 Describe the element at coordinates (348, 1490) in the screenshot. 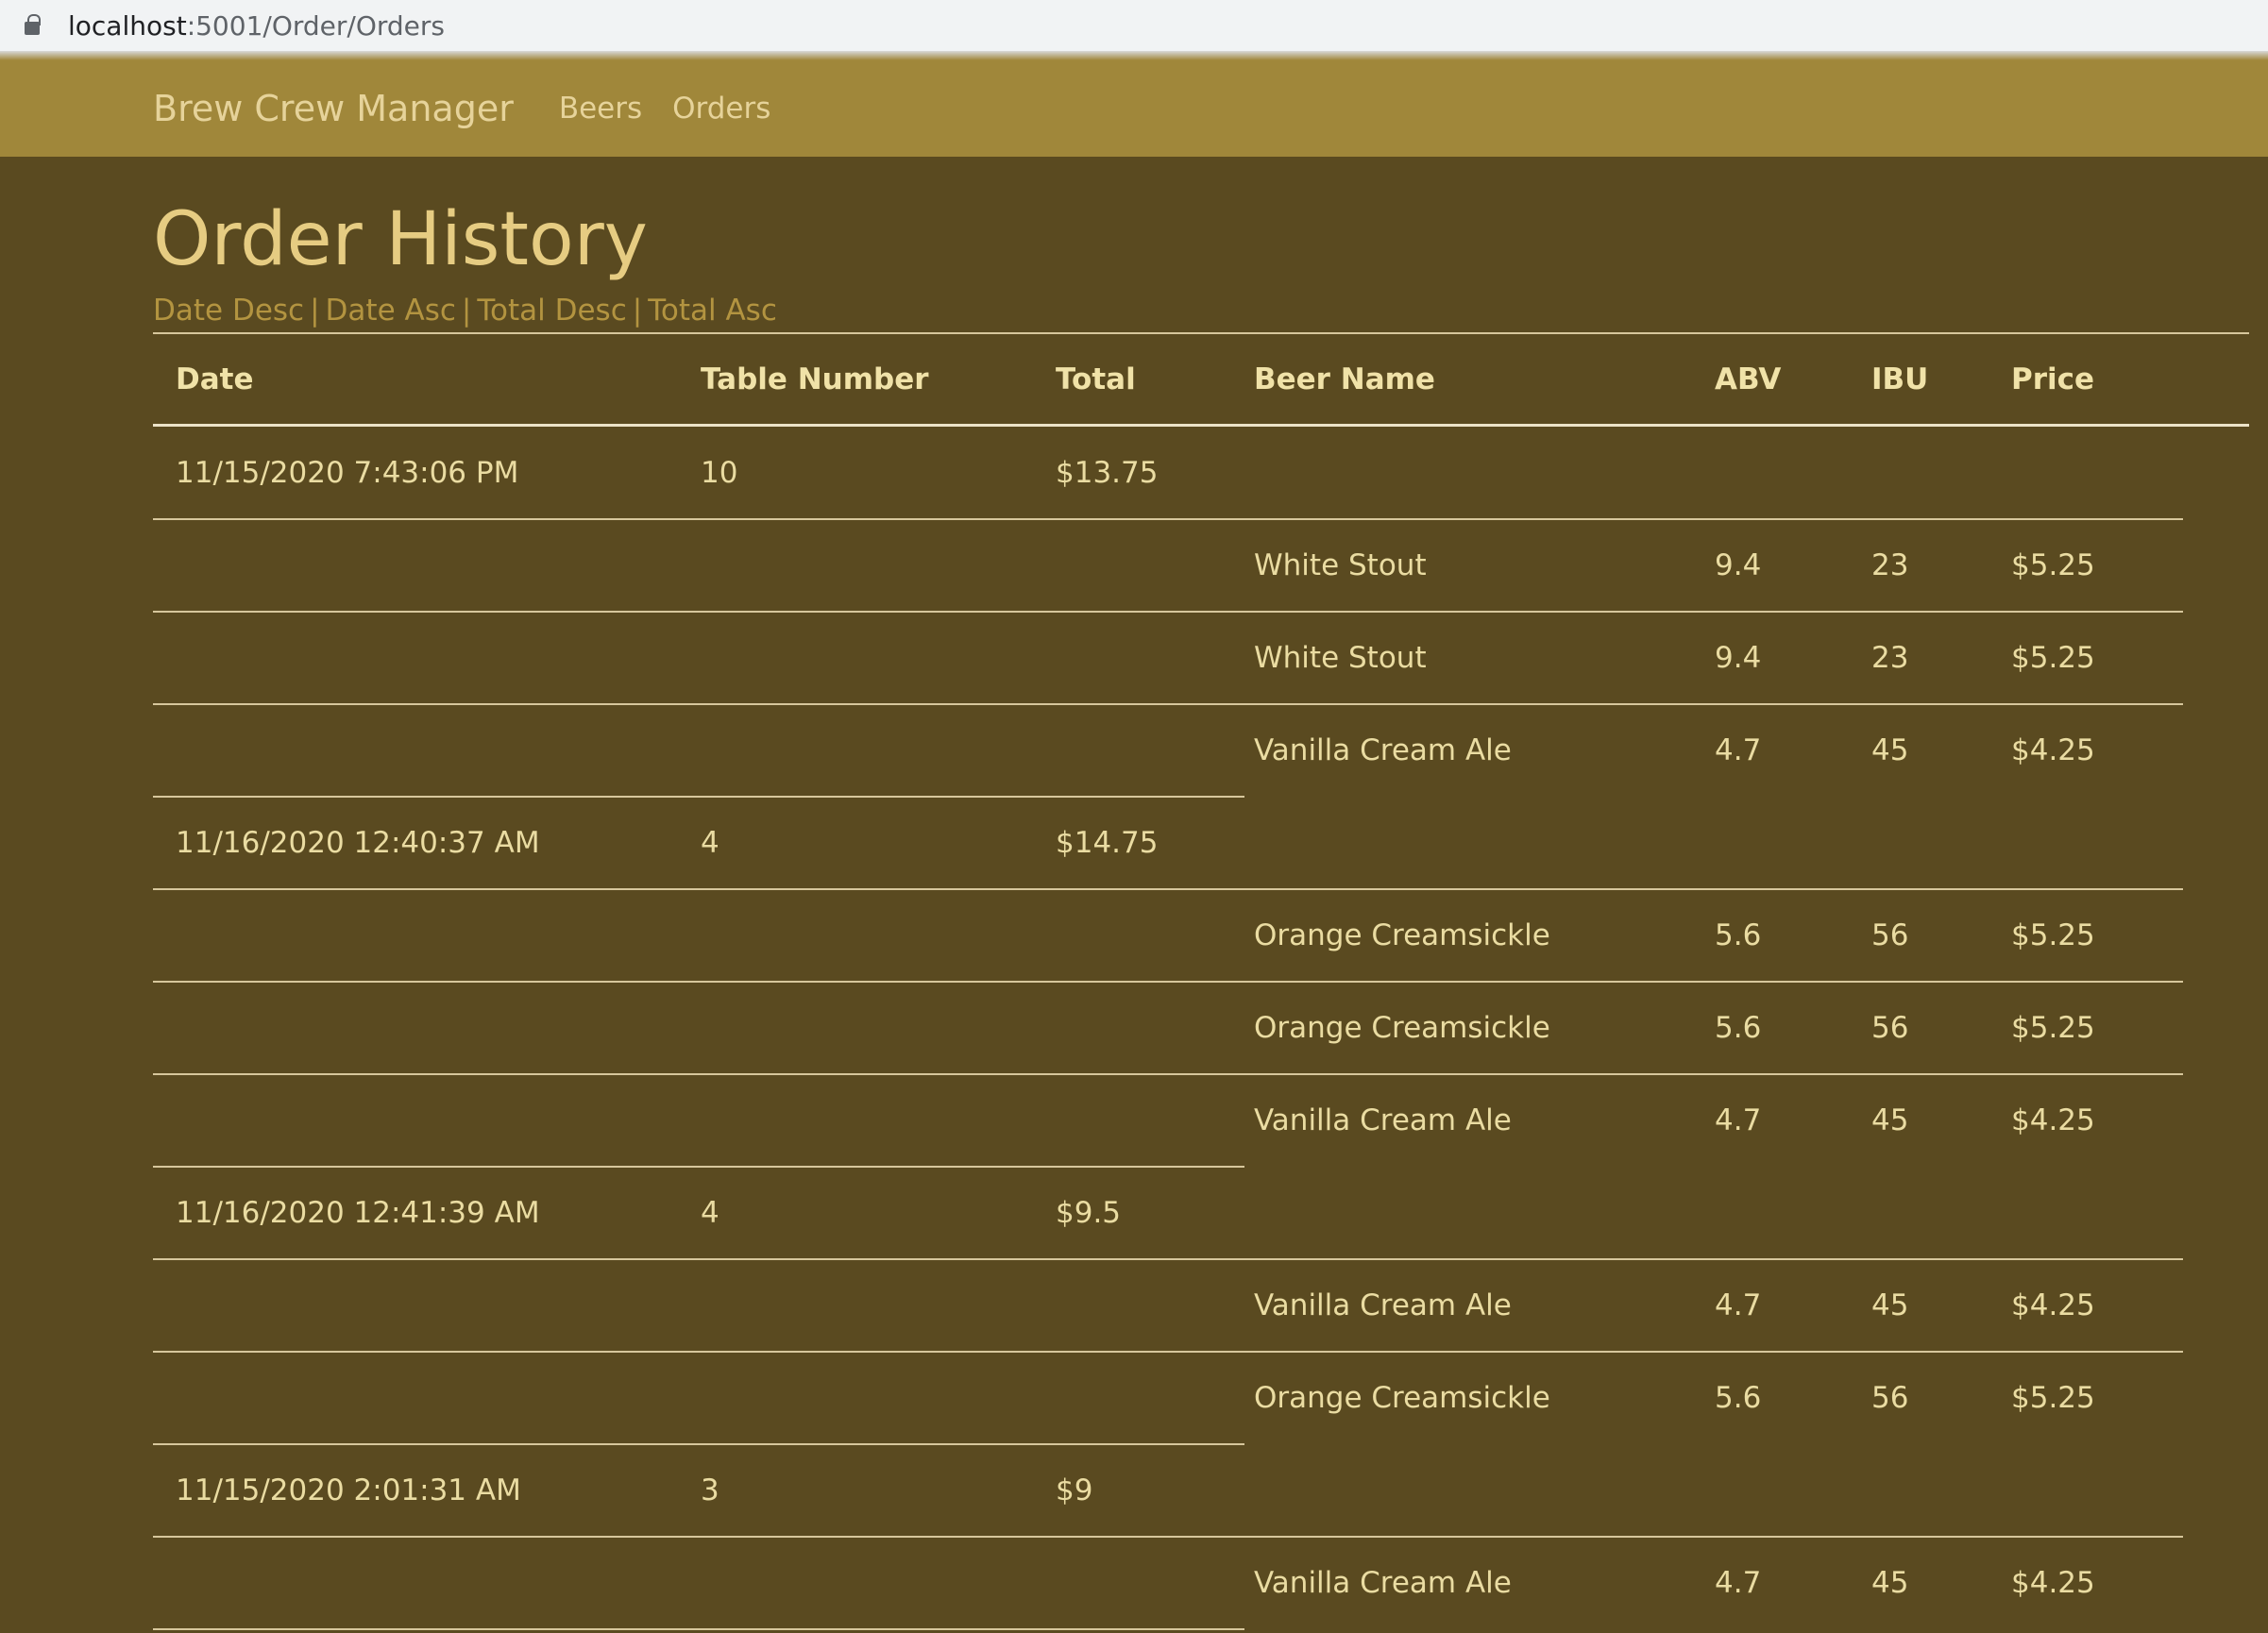

I see `order-date: 11/15/2020 2:01:31 AM` at that location.